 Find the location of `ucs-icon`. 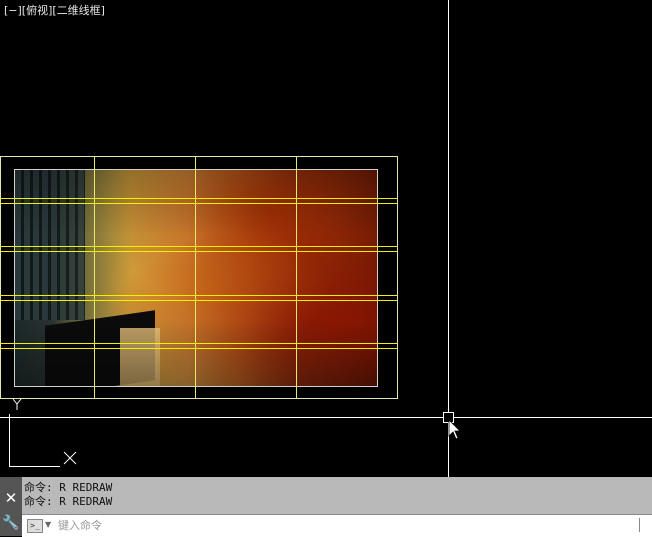

ucs-icon is located at coordinates (43, 432).